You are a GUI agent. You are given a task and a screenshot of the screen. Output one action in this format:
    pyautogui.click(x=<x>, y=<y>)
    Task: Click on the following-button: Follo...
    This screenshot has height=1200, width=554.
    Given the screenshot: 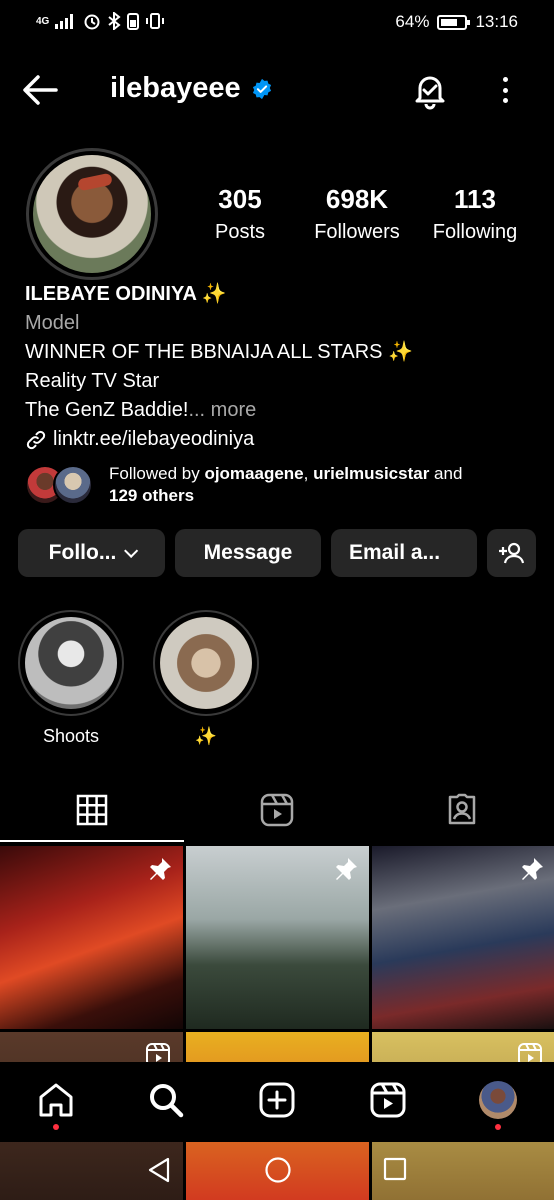 What is the action you would take?
    pyautogui.click(x=91, y=553)
    